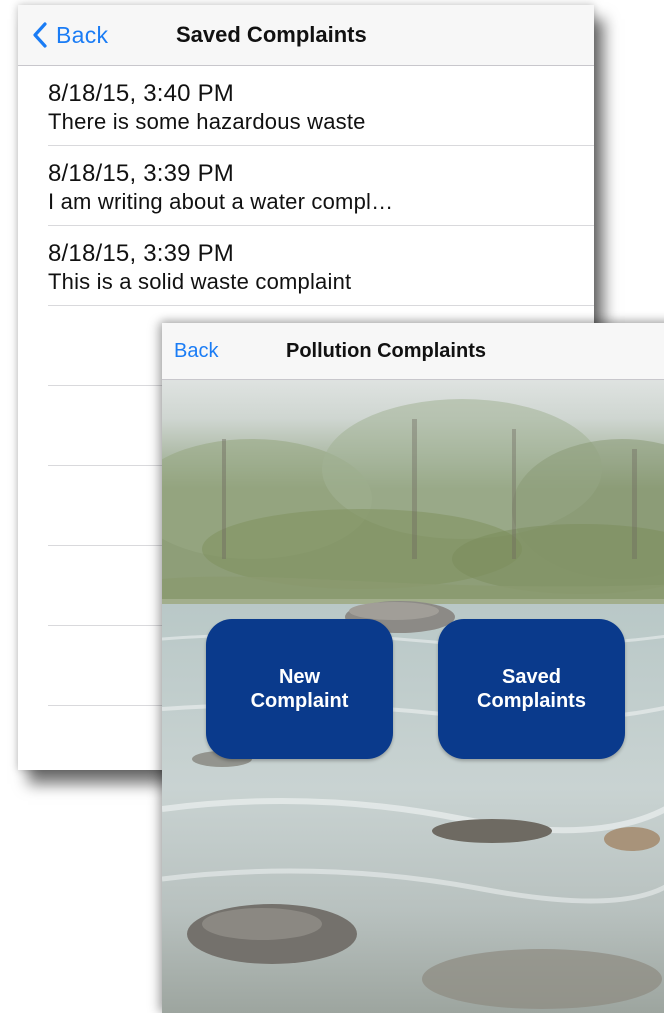 This screenshot has height=1013, width=664. What do you see at coordinates (299, 677) in the screenshot?
I see `new-complaint-label-line1: New` at bounding box center [299, 677].